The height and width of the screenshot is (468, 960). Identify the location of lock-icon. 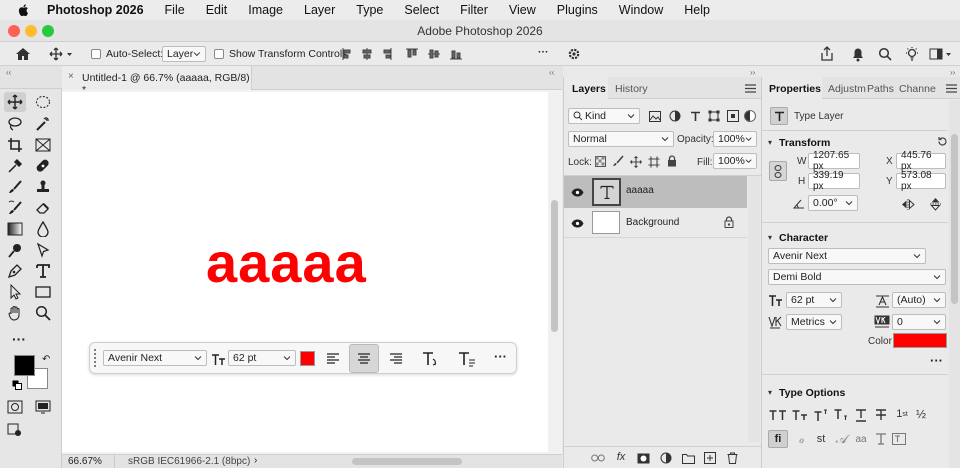
(729, 222).